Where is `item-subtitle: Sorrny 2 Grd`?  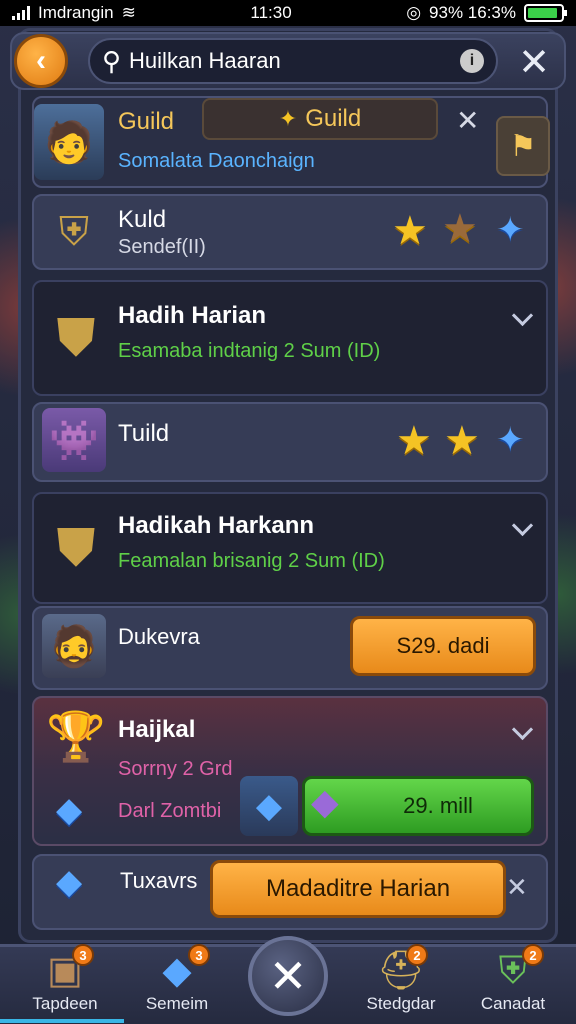
item-subtitle: Sorrny 2 Grd is located at coordinates (175, 769).